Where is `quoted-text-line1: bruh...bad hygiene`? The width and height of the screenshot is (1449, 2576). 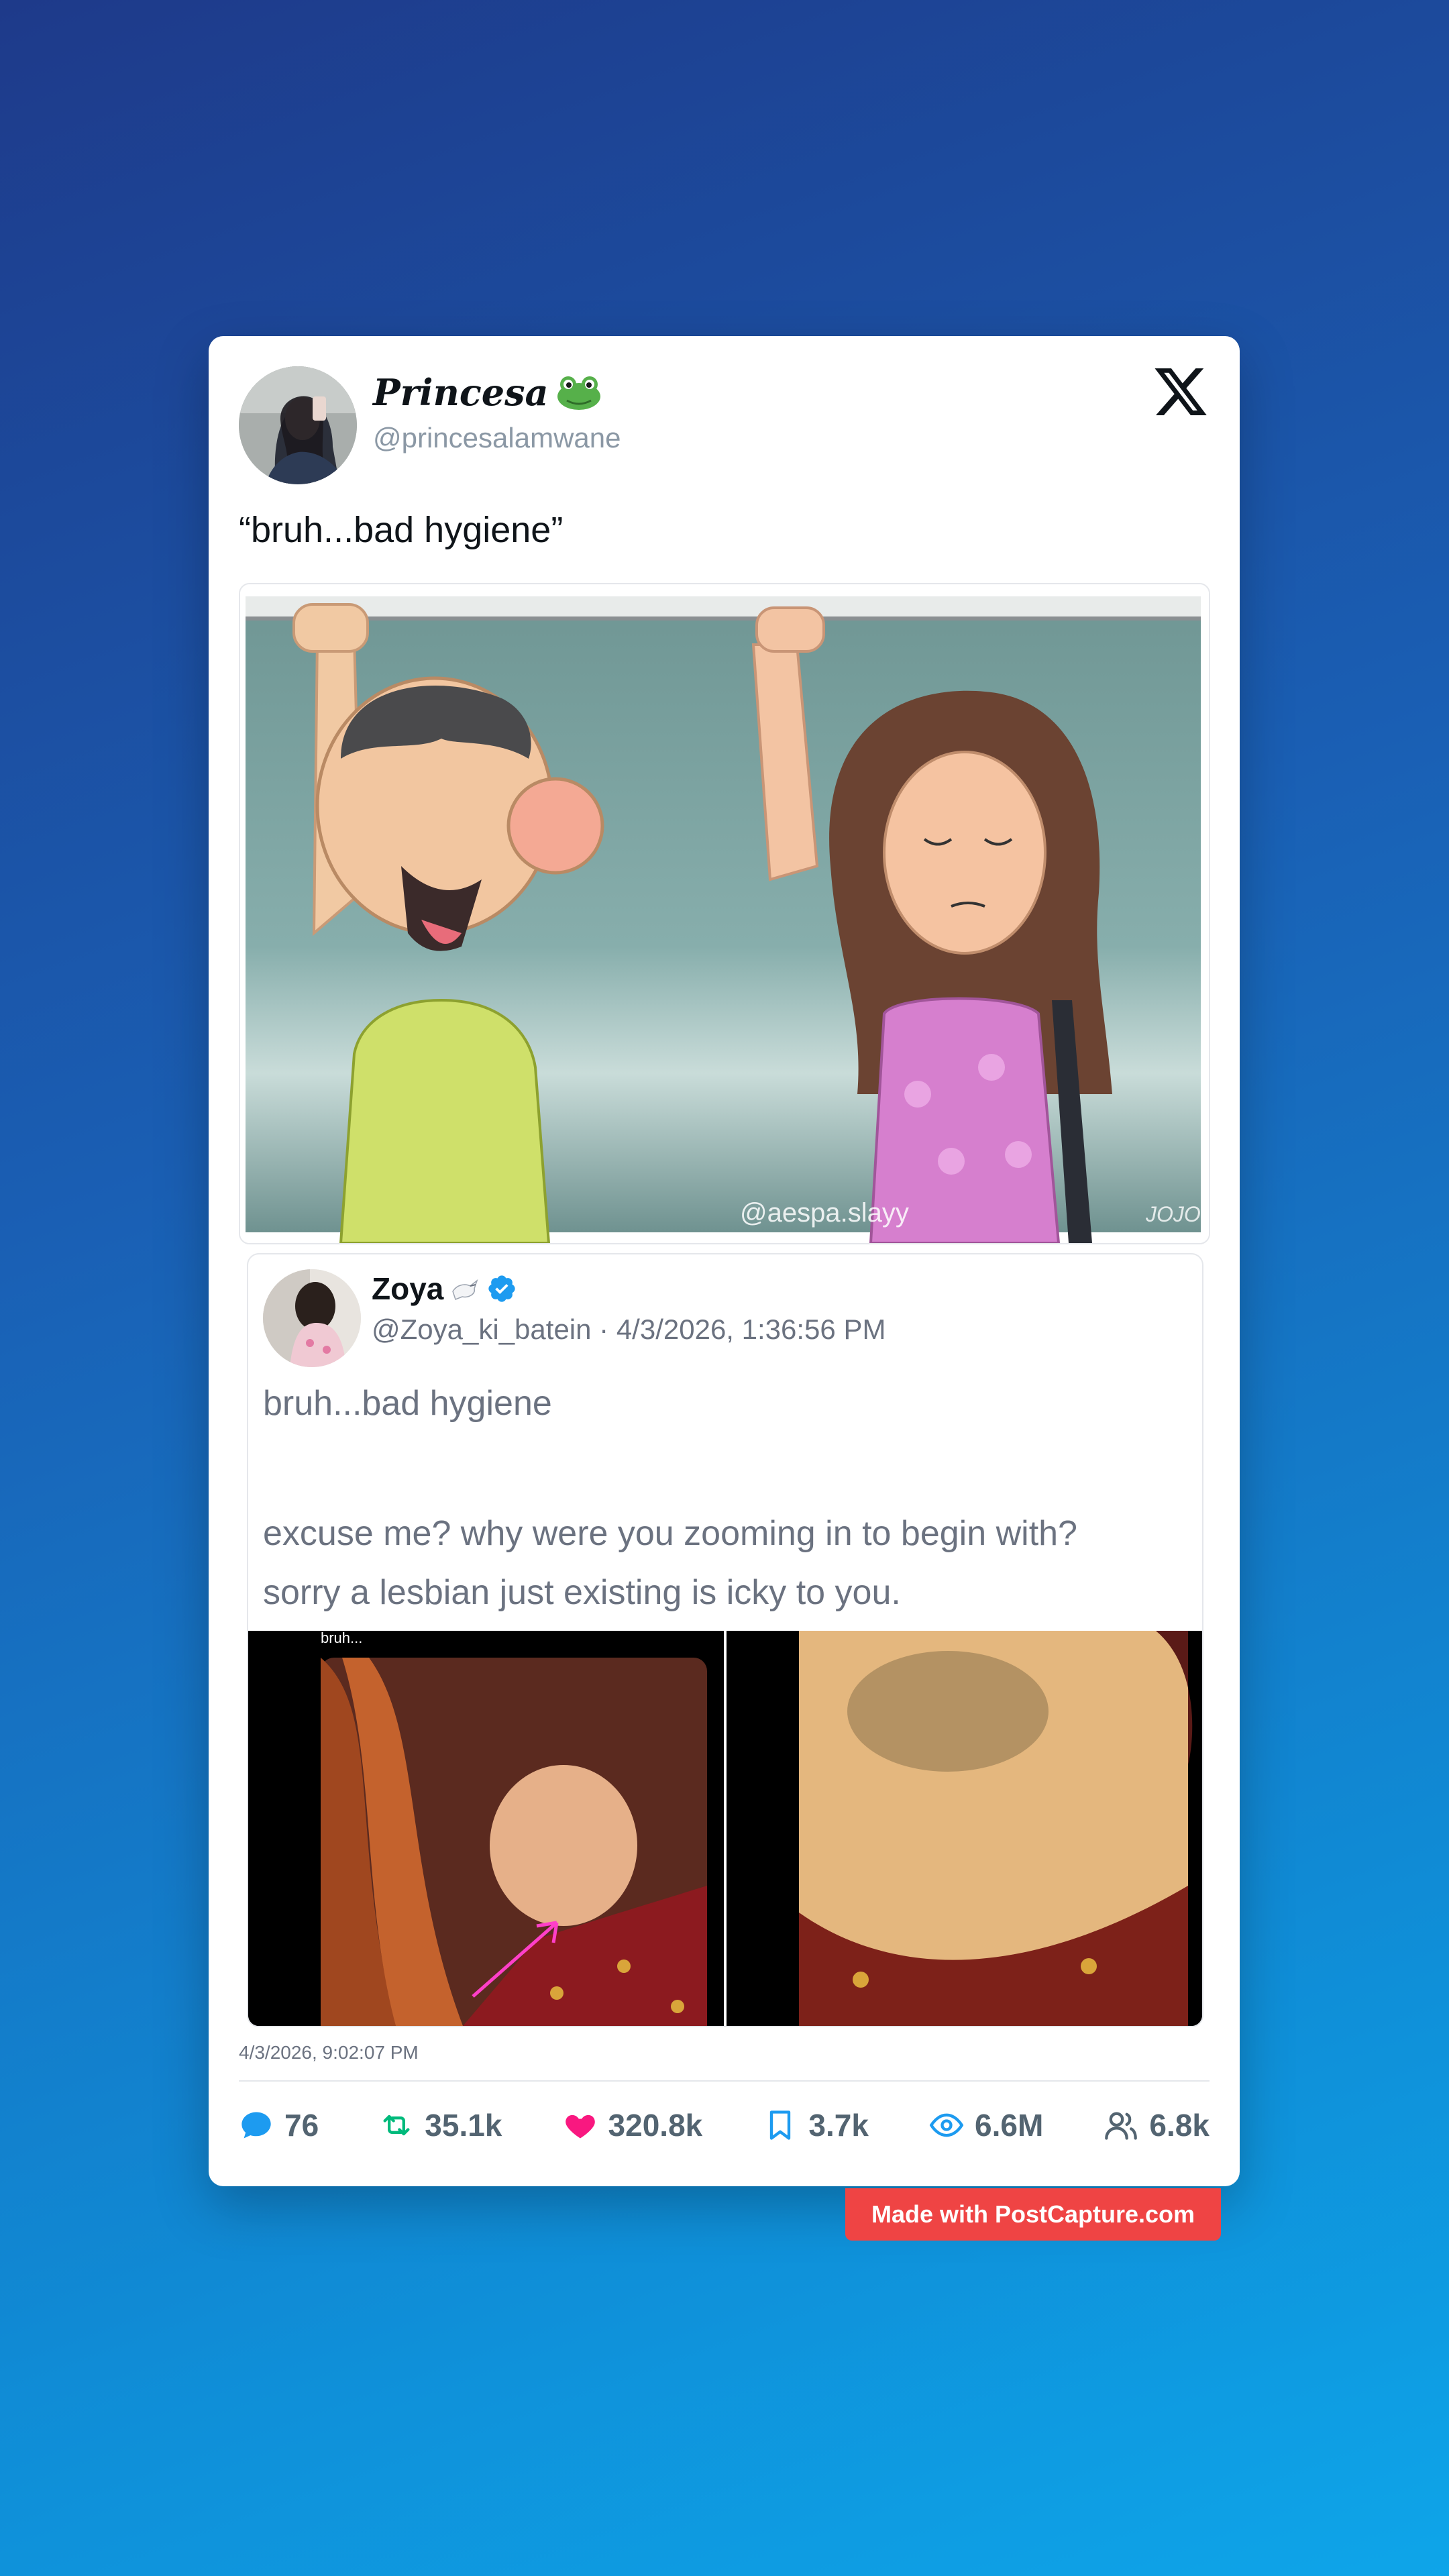 quoted-text-line1: bruh...bad hygiene is located at coordinates (407, 1403).